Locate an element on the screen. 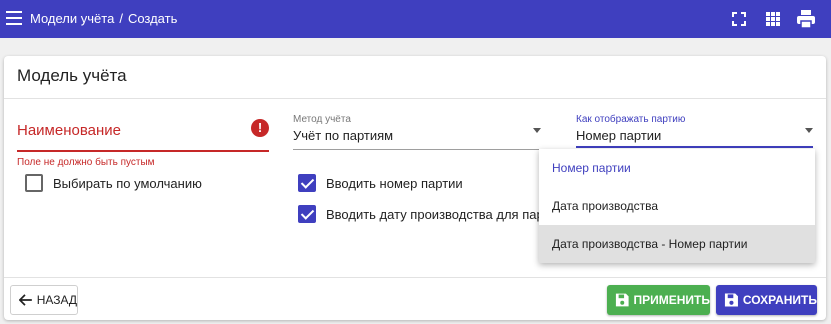 The width and height of the screenshot is (831, 324). apply-button-label: ПРИМЕНИТЬ is located at coordinates (672, 300).